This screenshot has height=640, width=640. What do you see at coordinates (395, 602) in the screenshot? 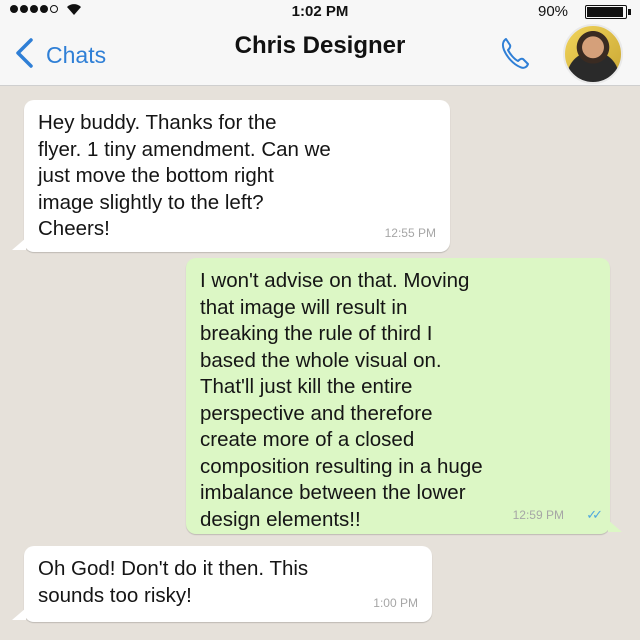
I see `message-timestamp: 1:00 PM` at bounding box center [395, 602].